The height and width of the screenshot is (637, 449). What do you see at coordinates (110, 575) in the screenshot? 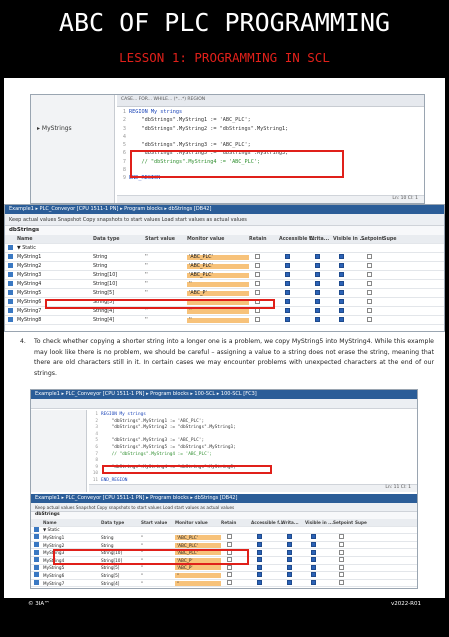
I see `type-cell: String[5]` at bounding box center [110, 575].